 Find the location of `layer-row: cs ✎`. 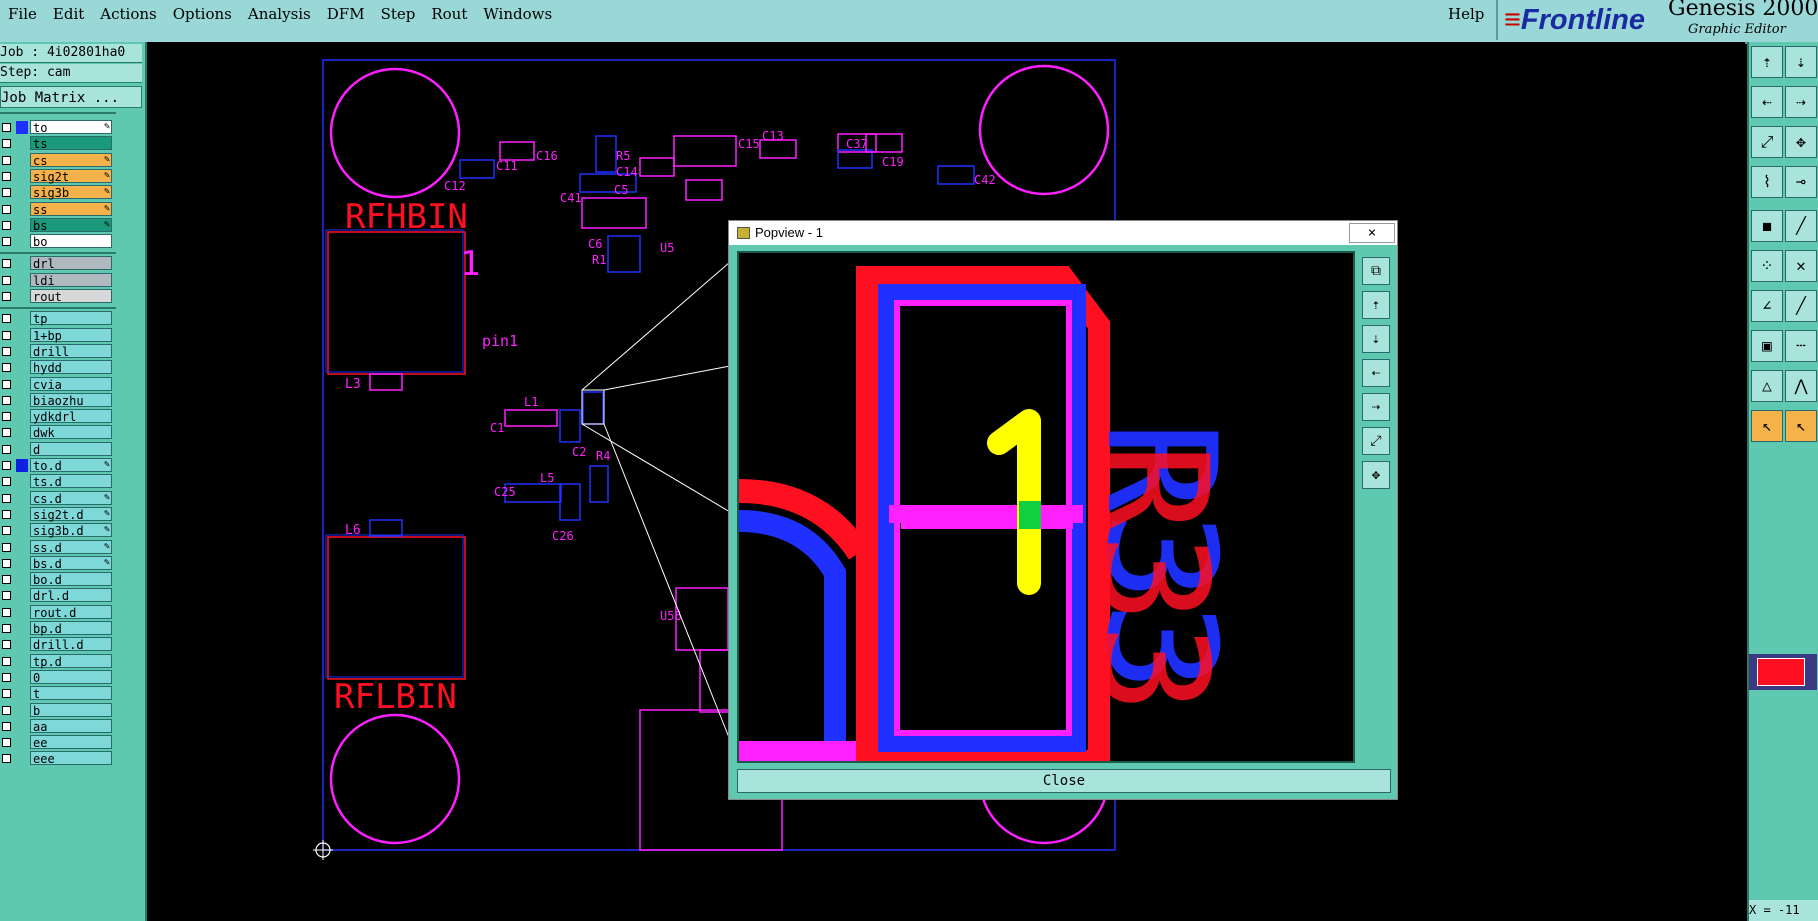

layer-row: cs ✎ is located at coordinates (58, 160).